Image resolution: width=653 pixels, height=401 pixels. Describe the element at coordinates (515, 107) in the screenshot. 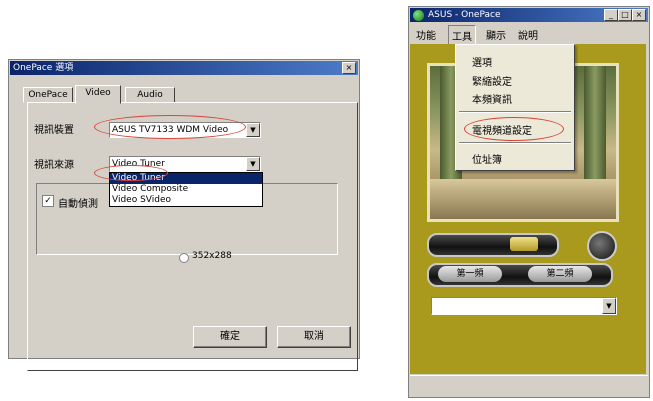

I see `tools-dropdown-menu: 選項 緊縮設定 本頻資訊 電視頻道設定 位址簿` at that location.